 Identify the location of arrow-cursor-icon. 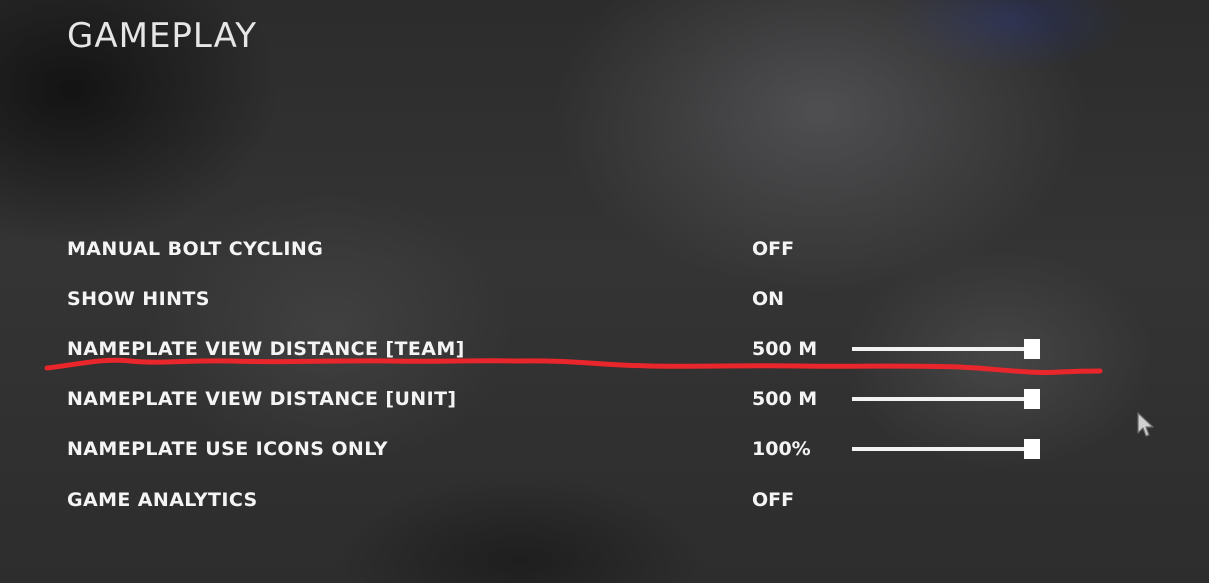
(1145, 424).